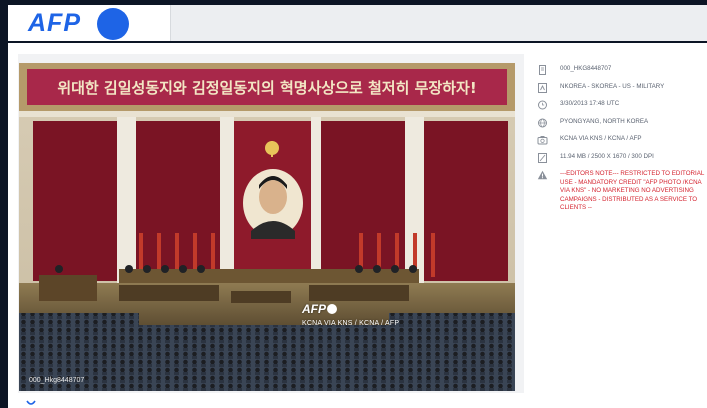  What do you see at coordinates (332, 309) in the screenshot?
I see `watermark-dot-icon` at bounding box center [332, 309].